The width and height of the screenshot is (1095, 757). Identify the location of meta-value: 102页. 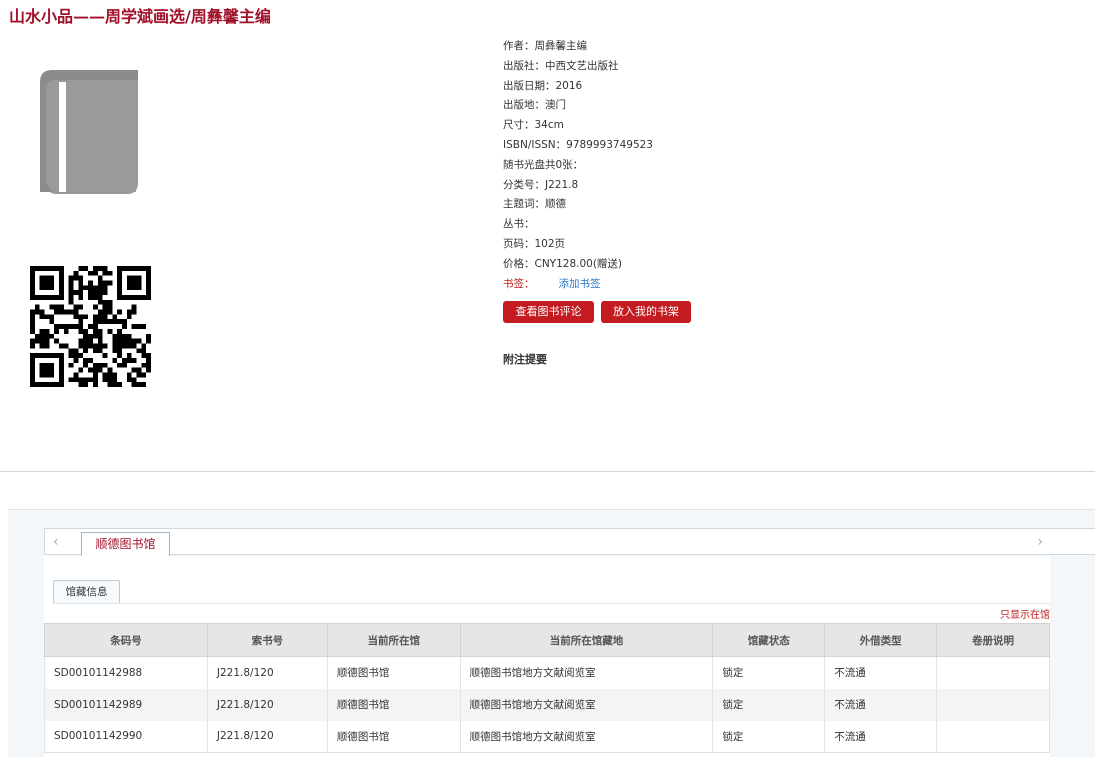
(550, 243).